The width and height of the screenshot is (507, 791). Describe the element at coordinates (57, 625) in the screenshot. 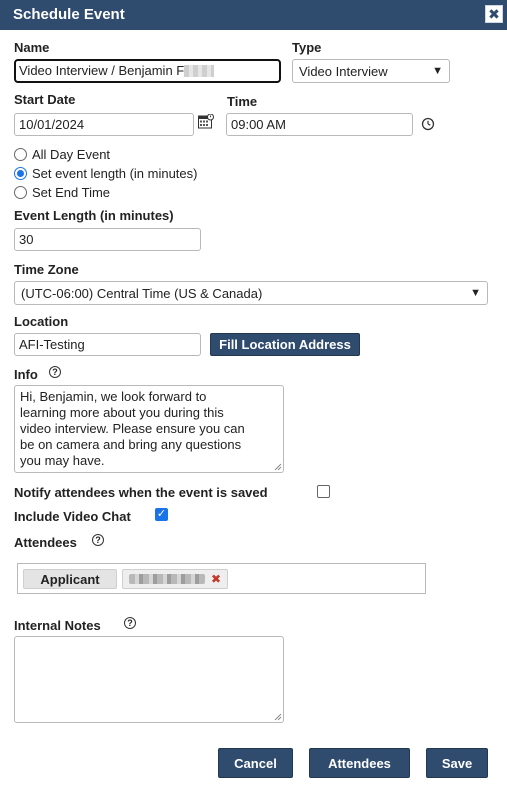

I see `internal-notes-label: Internal Notes` at that location.